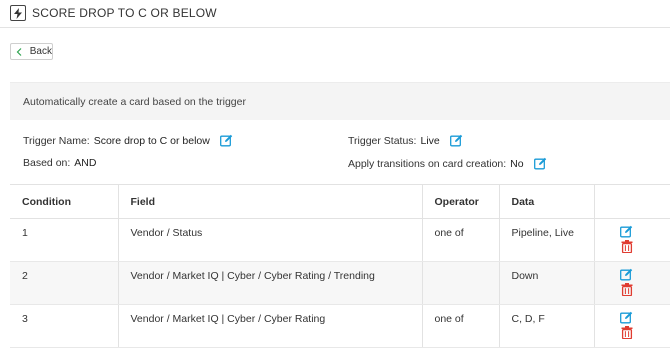 The image size is (670, 350). I want to click on based-on-field: Based on: AND, so click(59, 163).